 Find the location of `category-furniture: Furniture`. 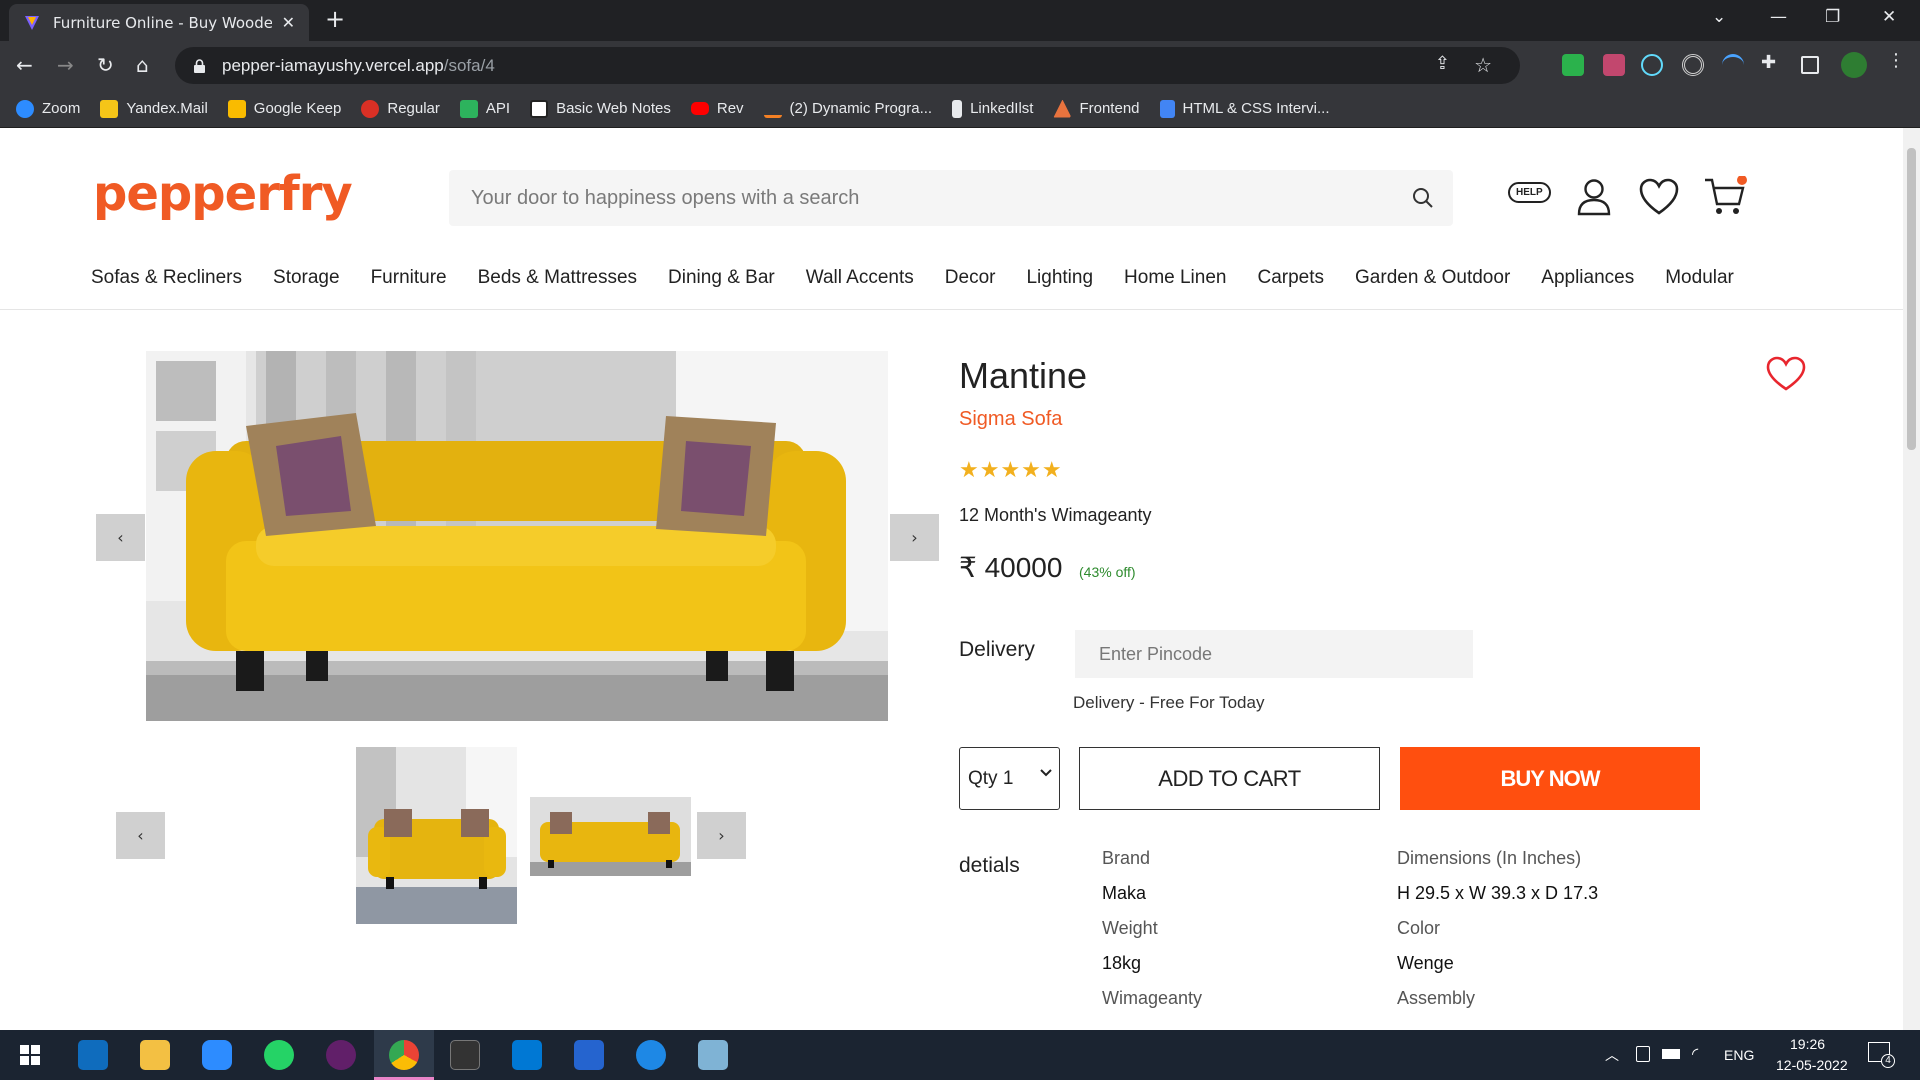

category-furniture: Furniture is located at coordinates (409, 278).